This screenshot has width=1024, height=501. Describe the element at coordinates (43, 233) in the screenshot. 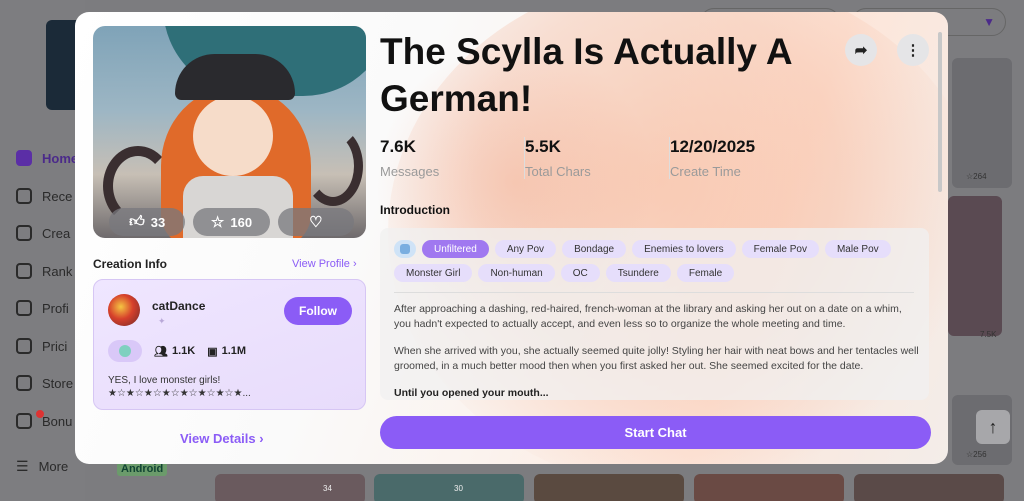

I see `sidebar-item-create: Crea` at that location.